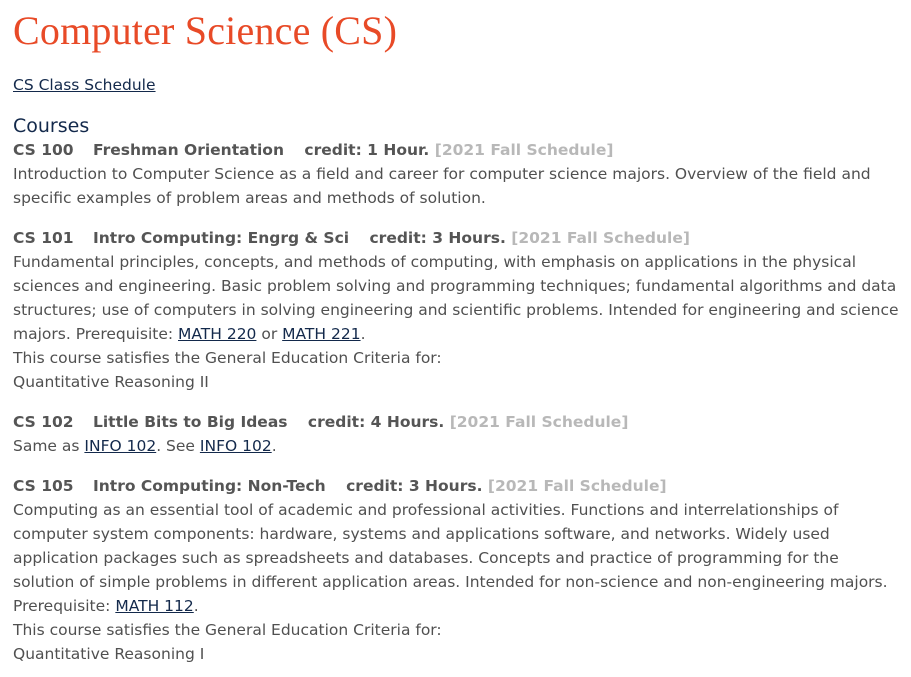 This screenshot has width=911, height=677. Describe the element at coordinates (120, 446) in the screenshot. I see `crosslist-link-info102: INFO 102` at that location.